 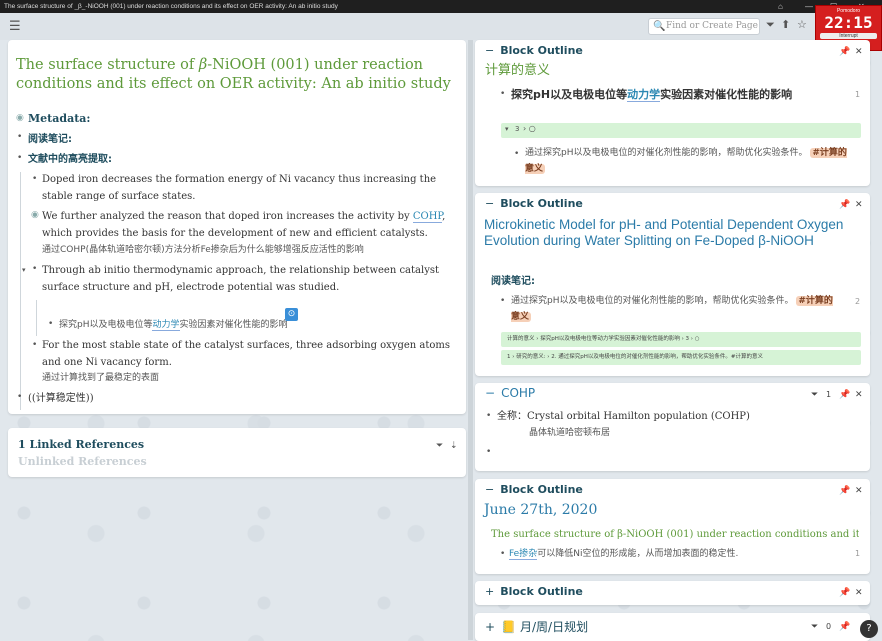 I want to click on sidebar-header: + 📒 月/周/日规划, so click(x=536, y=626).